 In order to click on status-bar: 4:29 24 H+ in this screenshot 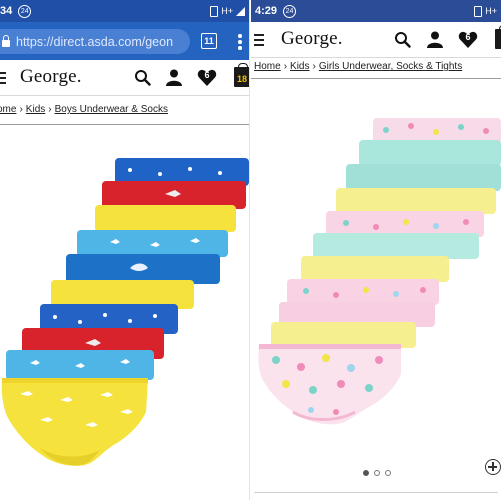, I will do `click(376, 11)`.